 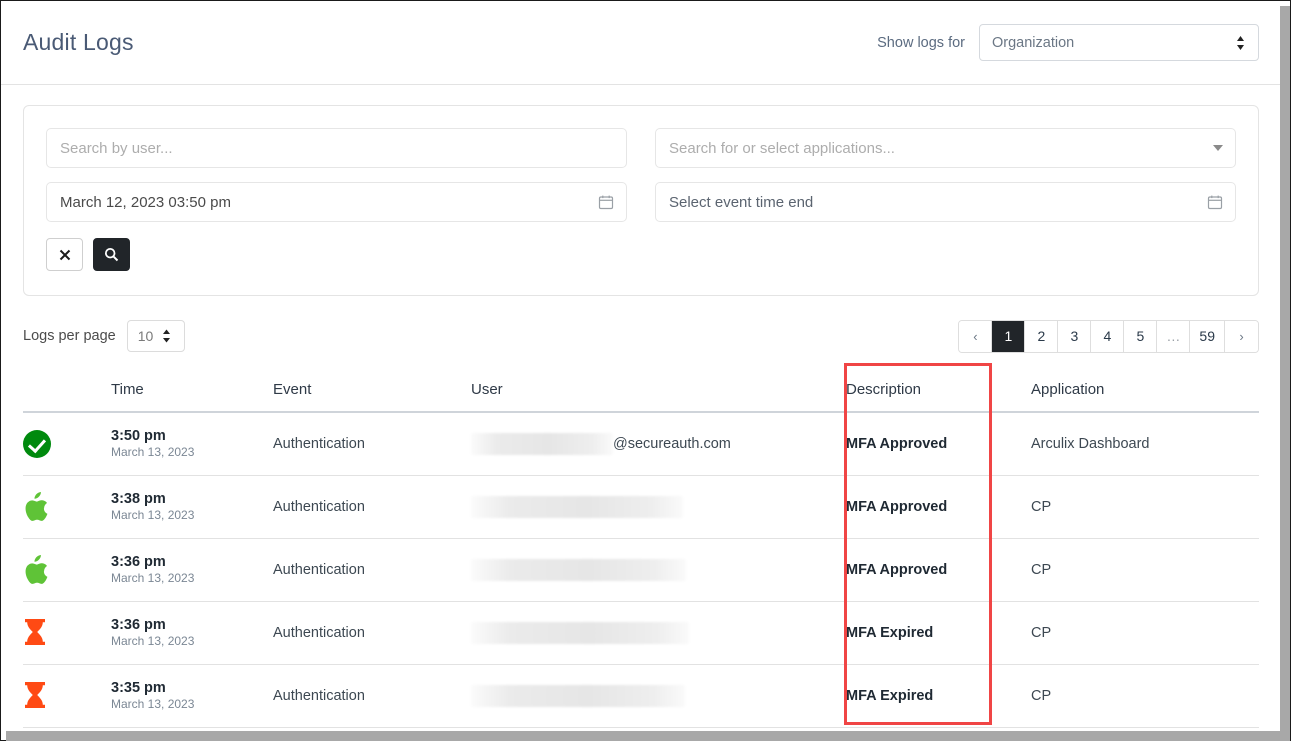 I want to click on logs-per-page-label: Logs per page, so click(x=69, y=336).